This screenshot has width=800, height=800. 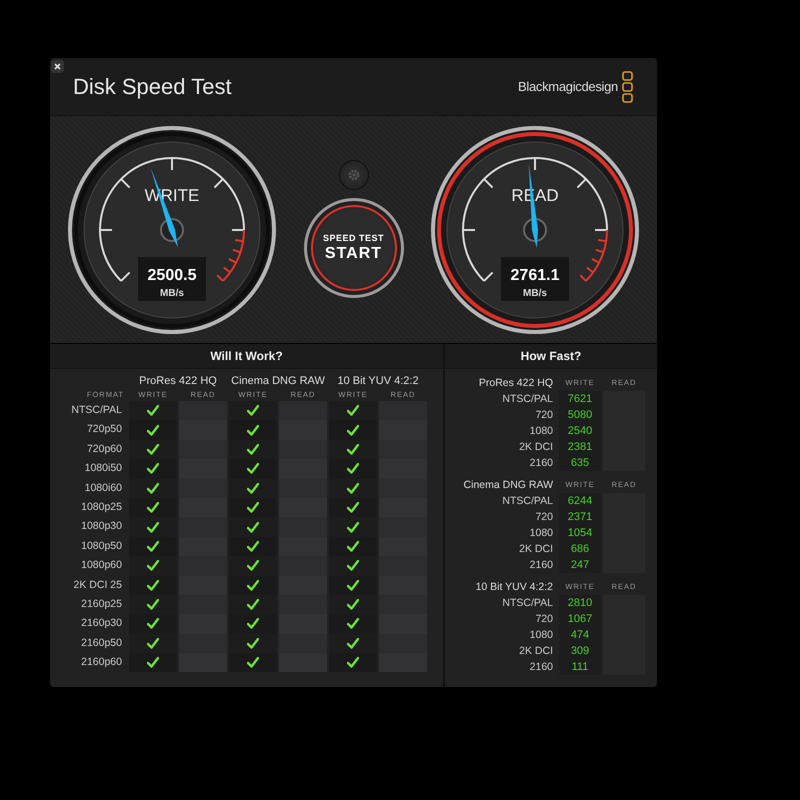 What do you see at coordinates (104, 449) in the screenshot?
I see `format-label: 720p60` at bounding box center [104, 449].